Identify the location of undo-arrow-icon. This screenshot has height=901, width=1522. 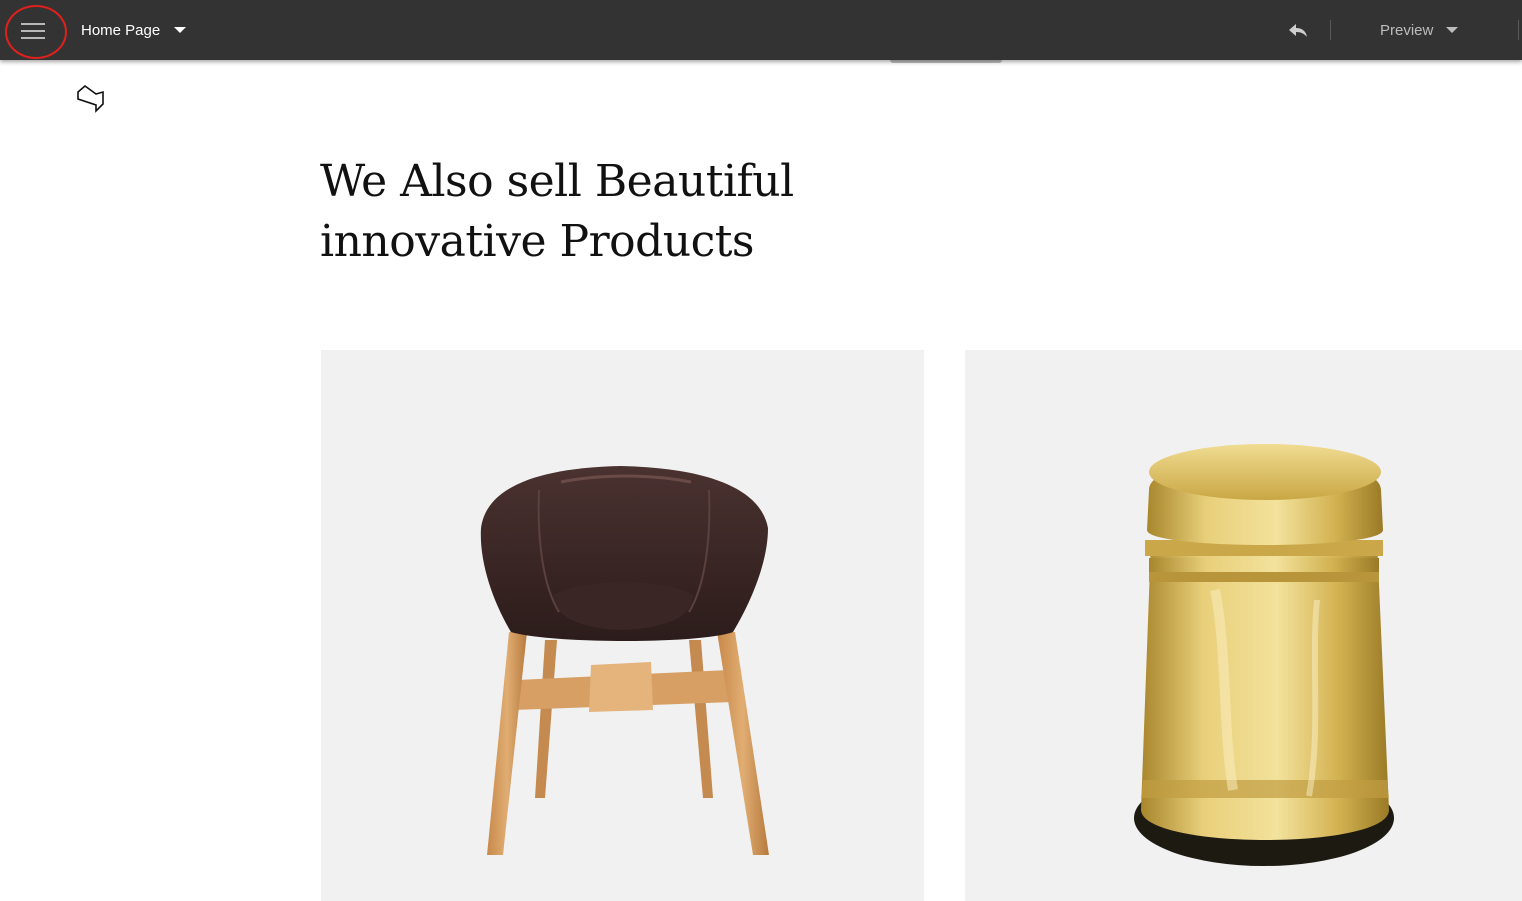
(1298, 30).